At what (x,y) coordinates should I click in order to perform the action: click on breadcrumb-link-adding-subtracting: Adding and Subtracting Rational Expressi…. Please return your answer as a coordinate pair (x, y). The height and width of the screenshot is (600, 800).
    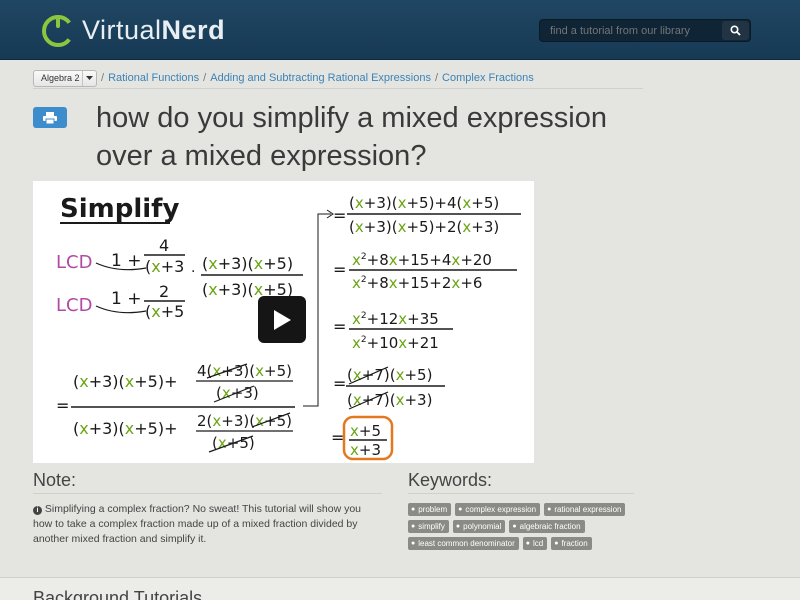
    Looking at the image, I should click on (320, 78).